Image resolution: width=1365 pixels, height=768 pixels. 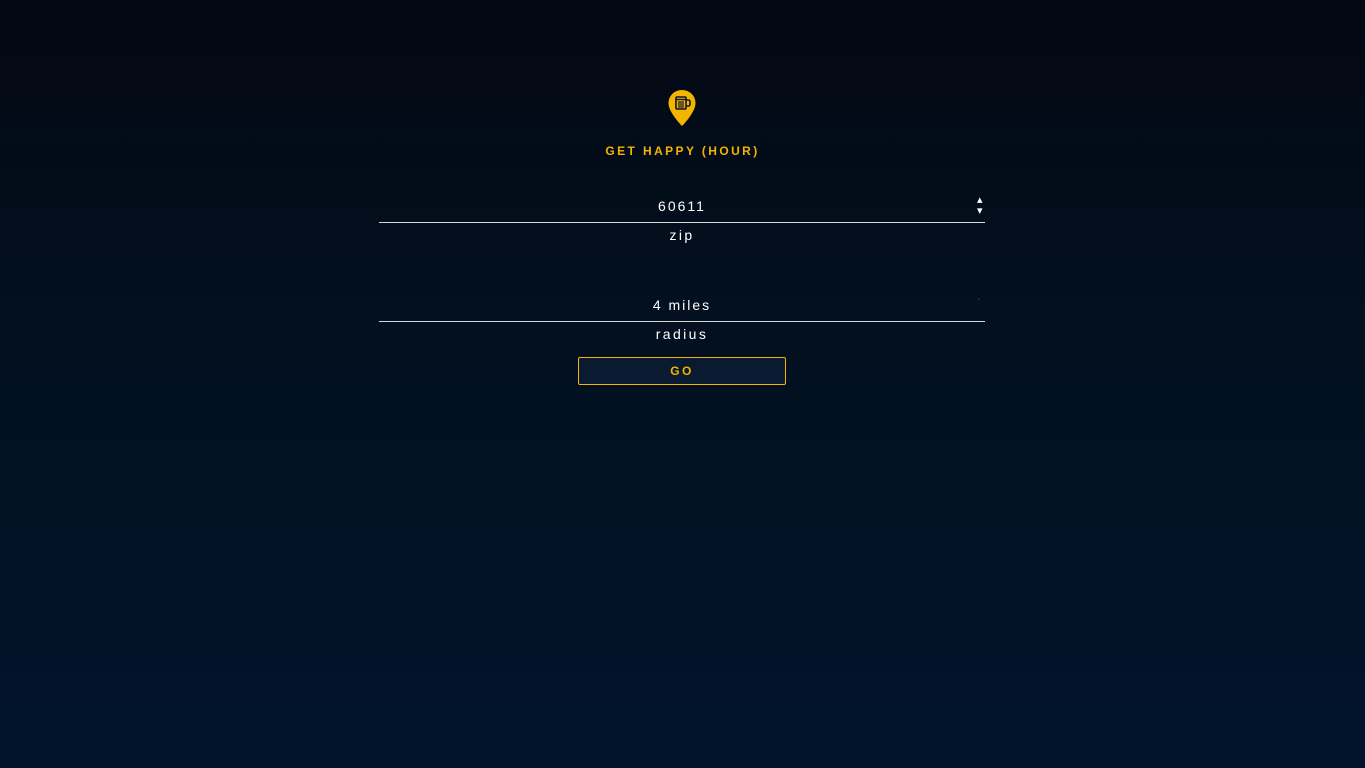 I want to click on radius-field: · radius, so click(x=682, y=315).